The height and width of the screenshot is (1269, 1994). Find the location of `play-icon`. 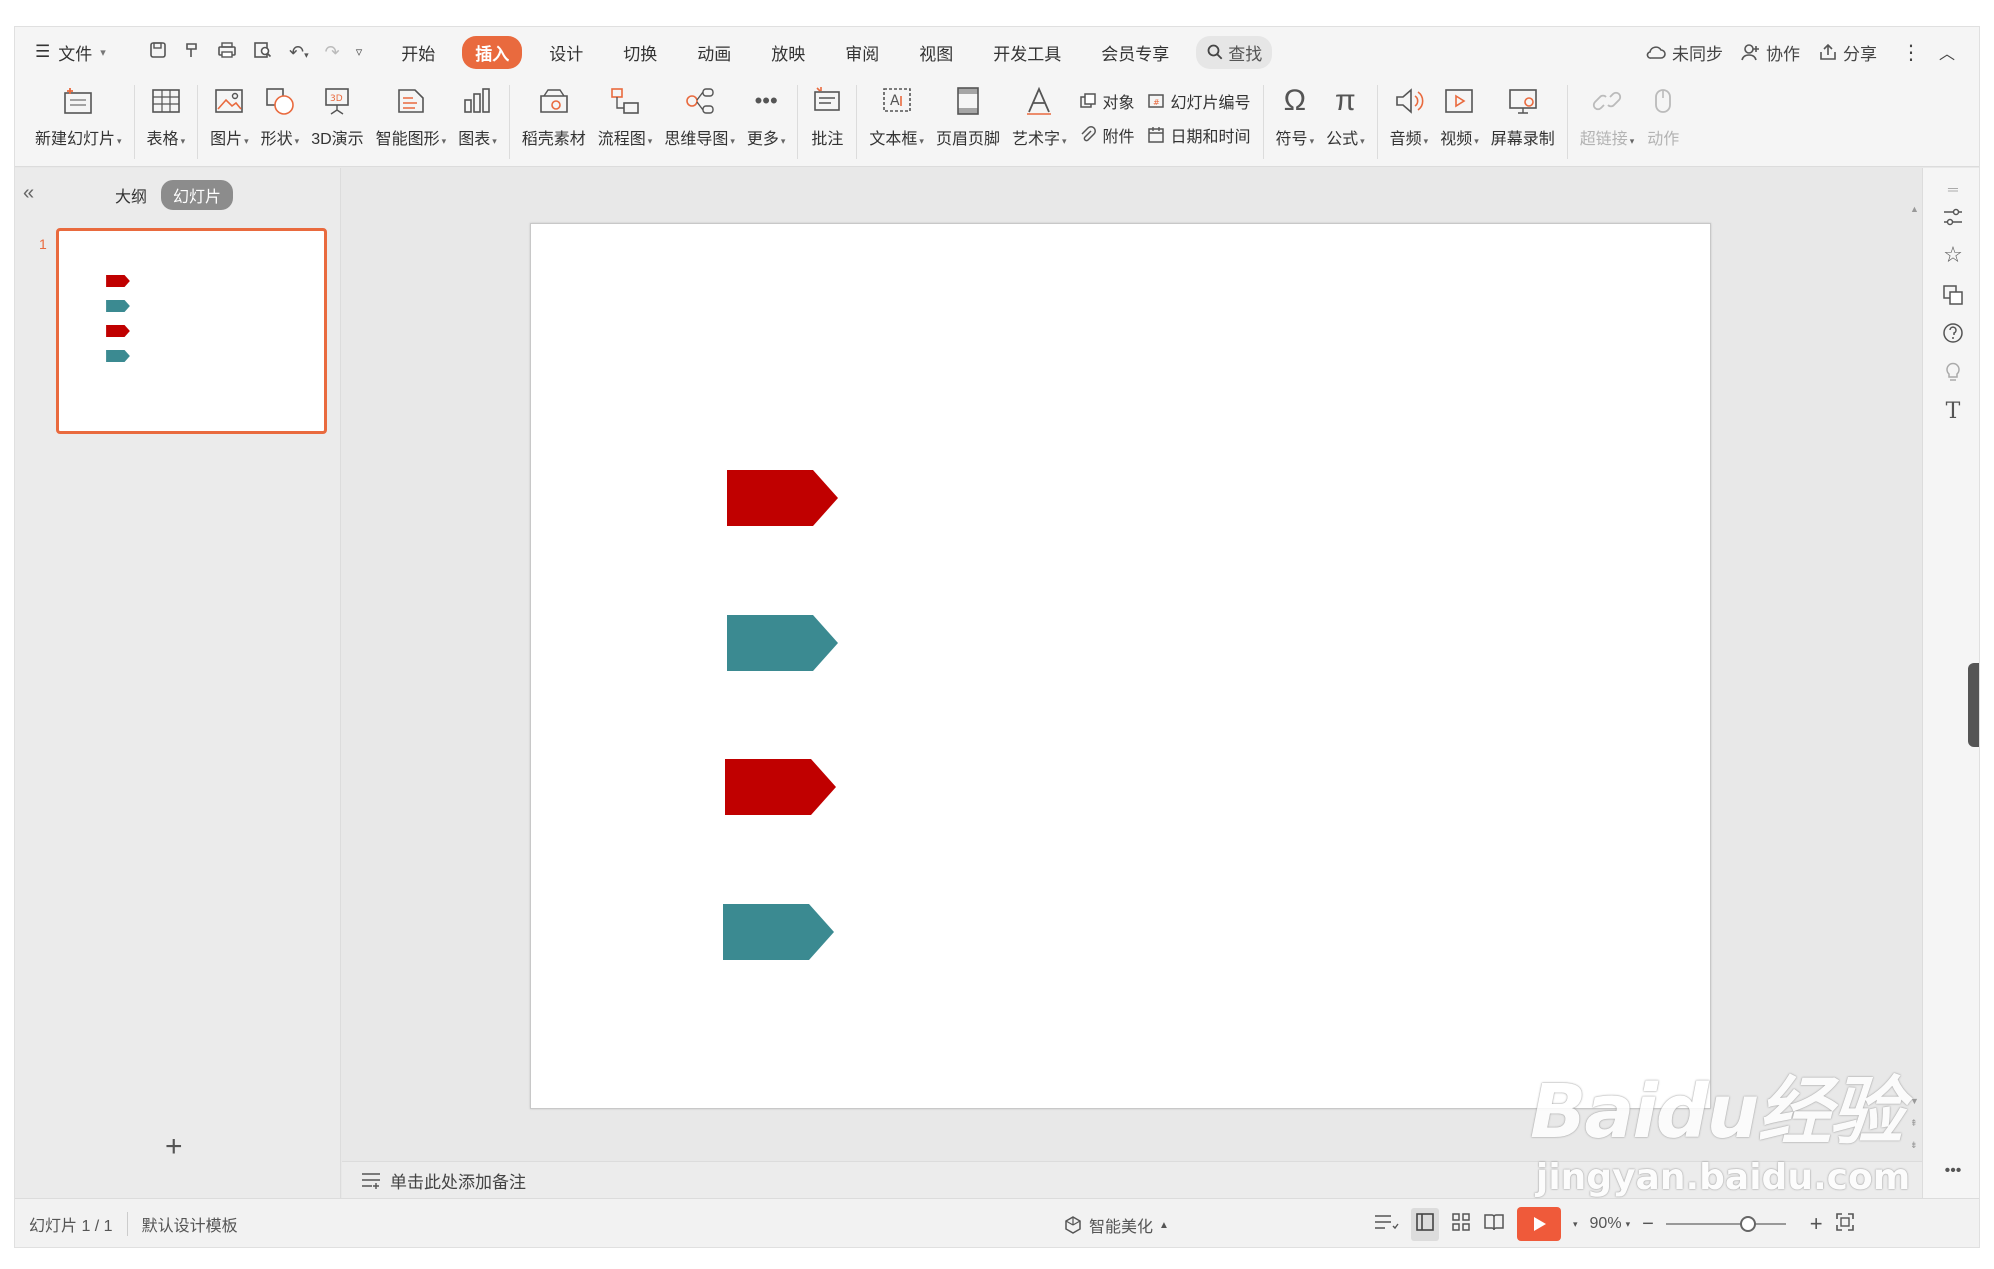

play-icon is located at coordinates (1540, 1224).